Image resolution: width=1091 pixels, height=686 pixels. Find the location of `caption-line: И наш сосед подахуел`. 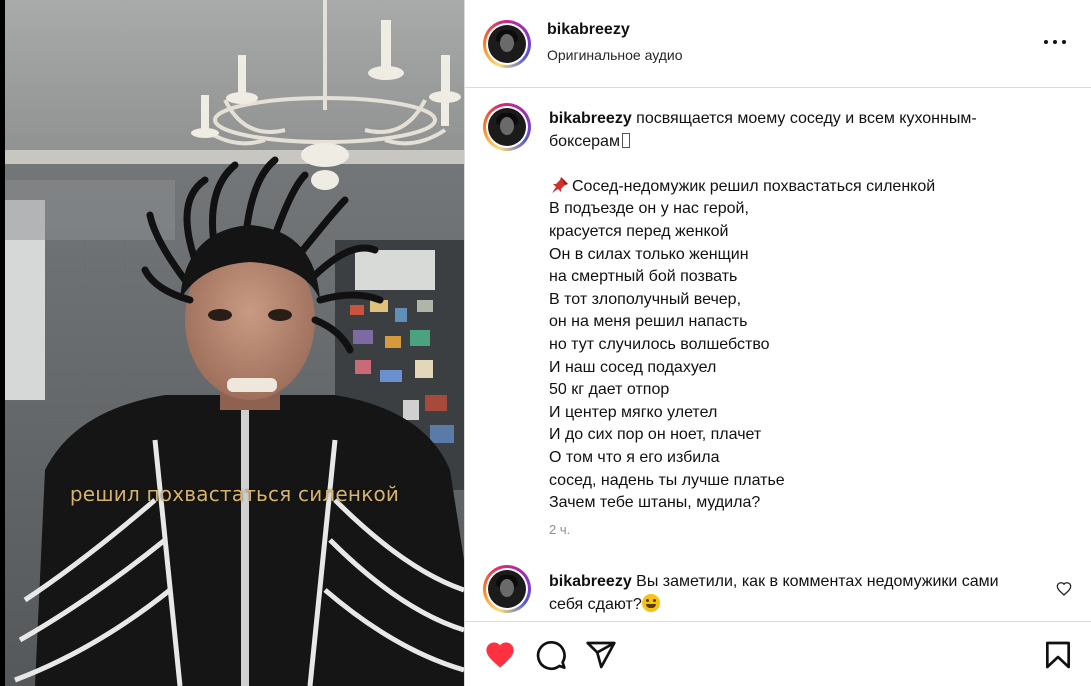

caption-line: И наш сосед подахуел is located at coordinates (633, 367).